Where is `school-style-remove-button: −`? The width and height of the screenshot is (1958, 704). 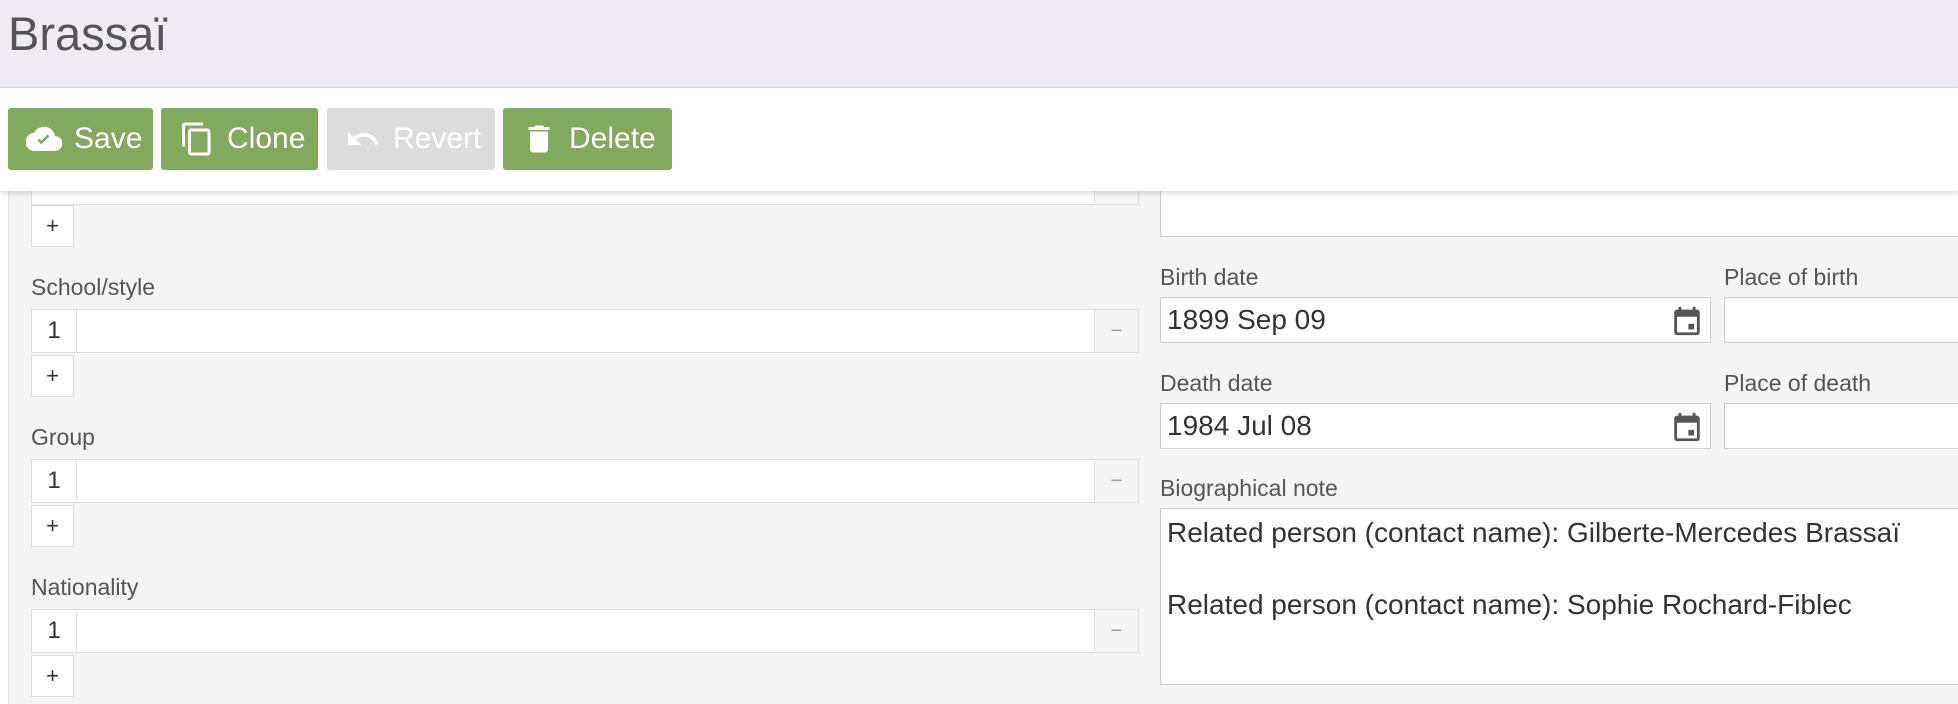 school-style-remove-button: − is located at coordinates (1116, 331).